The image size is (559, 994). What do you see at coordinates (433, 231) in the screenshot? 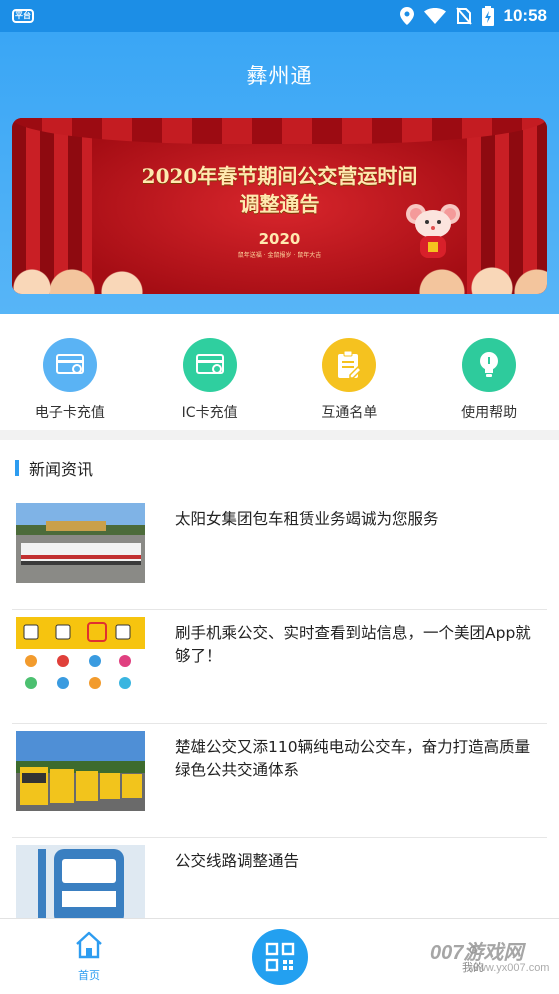
I see `mouse-mascot-icon` at bounding box center [433, 231].